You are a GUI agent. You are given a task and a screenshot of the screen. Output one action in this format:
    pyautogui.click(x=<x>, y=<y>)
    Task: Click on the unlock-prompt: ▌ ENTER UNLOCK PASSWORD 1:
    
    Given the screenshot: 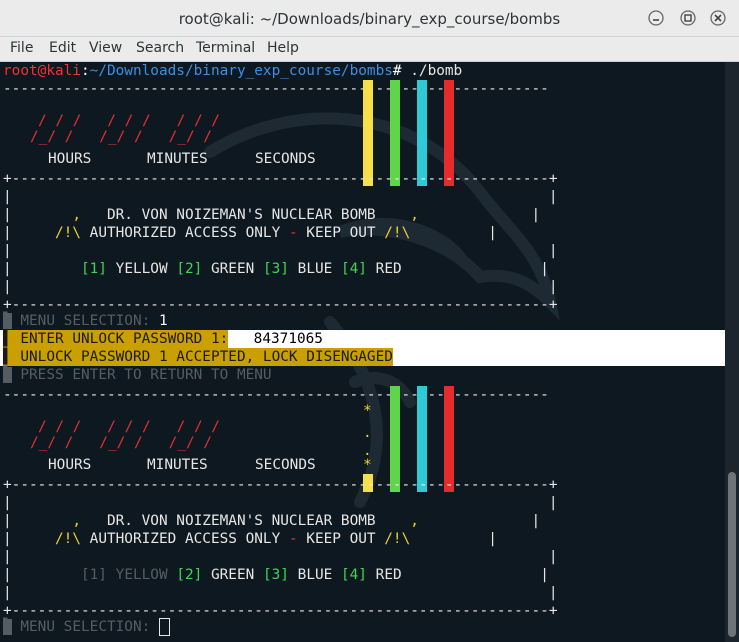 What is the action you would take?
    pyautogui.click(x=116, y=339)
    